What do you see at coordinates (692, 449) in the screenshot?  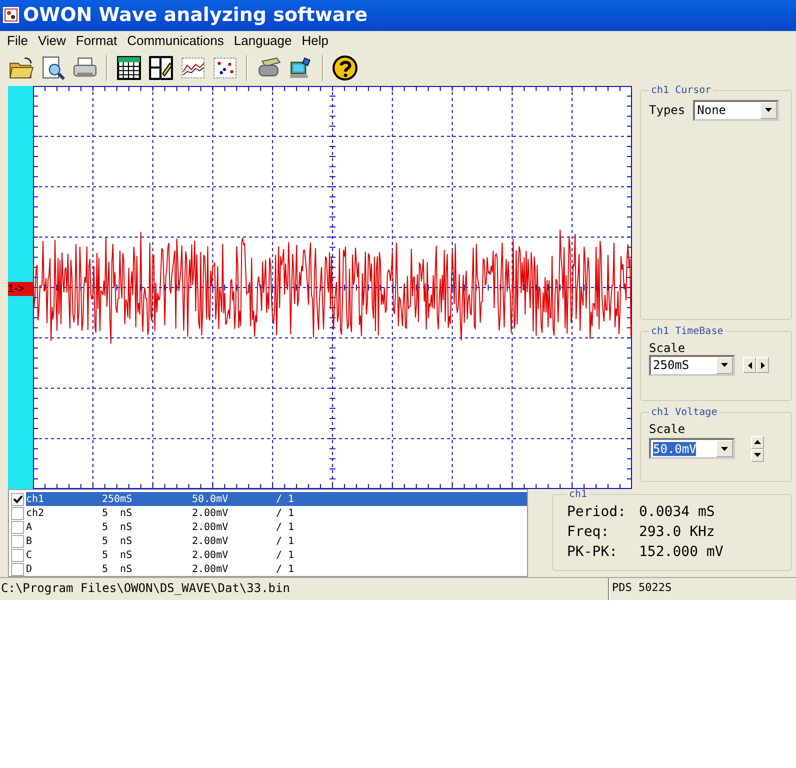 I see `voltage-dropdown: 50.0mV` at bounding box center [692, 449].